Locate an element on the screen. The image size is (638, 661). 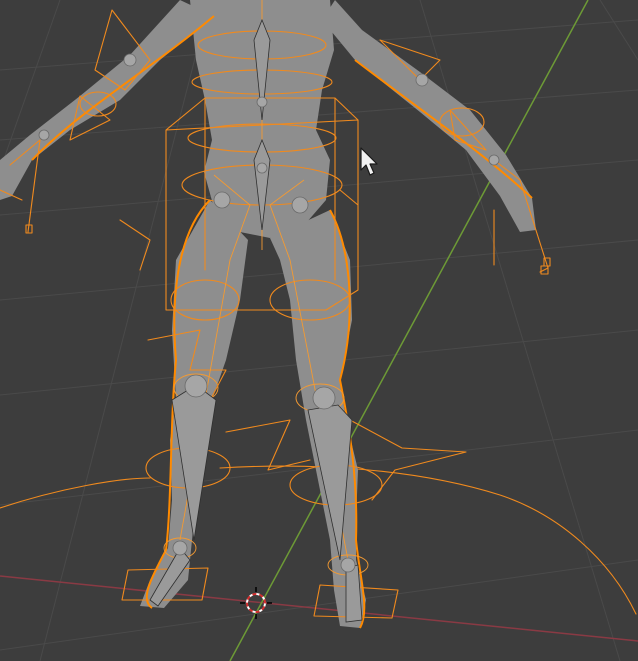
x-axis-line is located at coordinates (319, 608).